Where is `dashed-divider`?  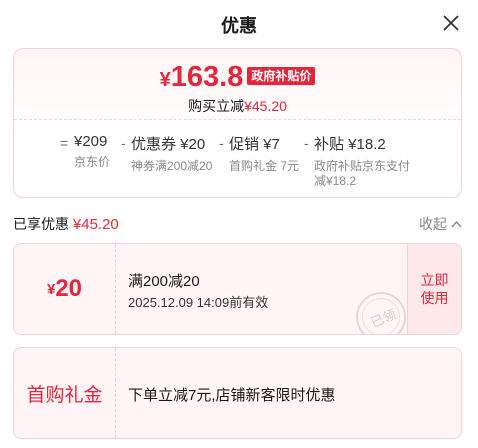 dashed-divider is located at coordinates (237, 119).